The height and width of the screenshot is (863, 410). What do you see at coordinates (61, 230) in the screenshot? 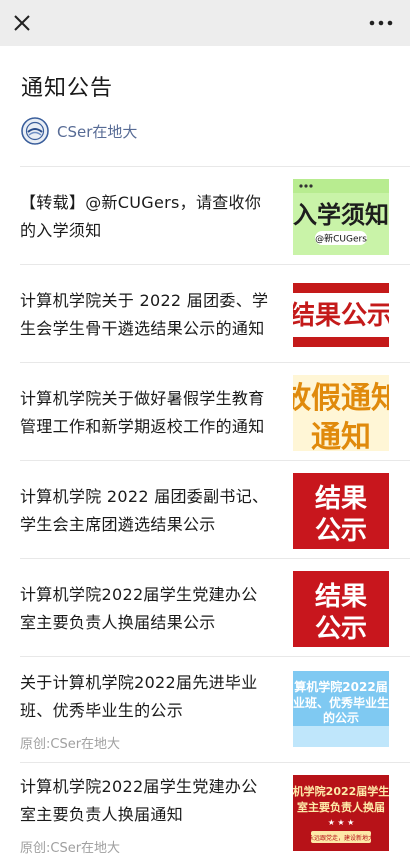
I see `item-title-line: 的入学须知` at bounding box center [61, 230].